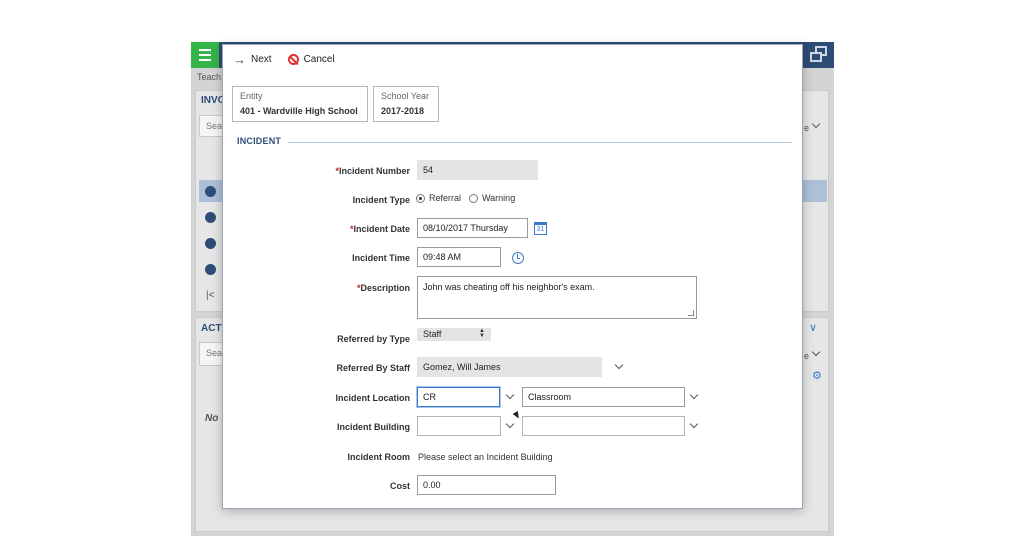 Image resolution: width=1024 pixels, height=536 pixels. I want to click on referred-by-staff-chevron-icon, so click(619, 367).